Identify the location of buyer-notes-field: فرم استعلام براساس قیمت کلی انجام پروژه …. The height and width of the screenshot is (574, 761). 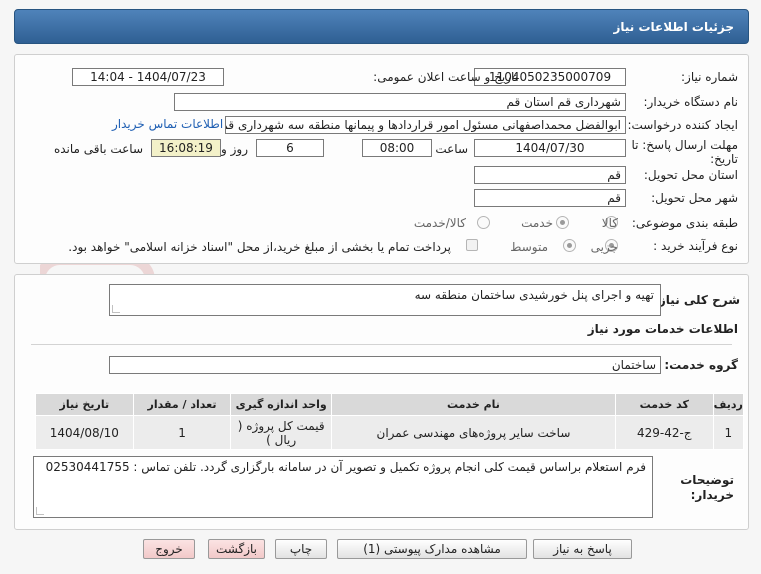
(343, 487).